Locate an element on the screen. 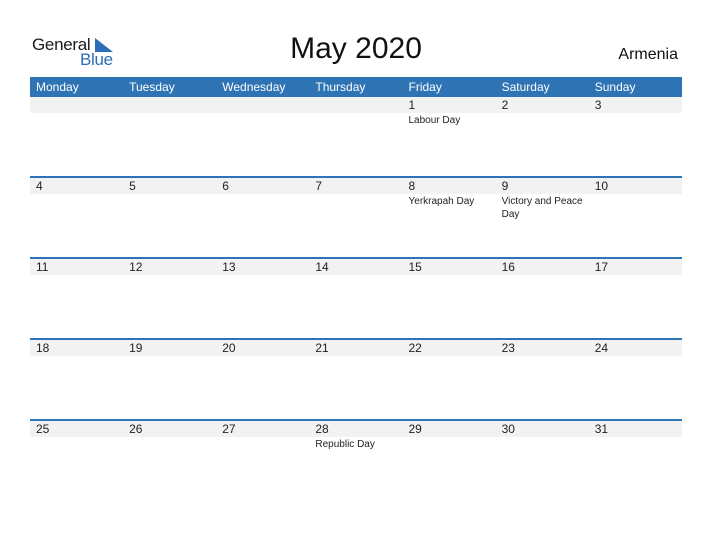 The image size is (712, 550). day-number: 3 is located at coordinates (598, 105).